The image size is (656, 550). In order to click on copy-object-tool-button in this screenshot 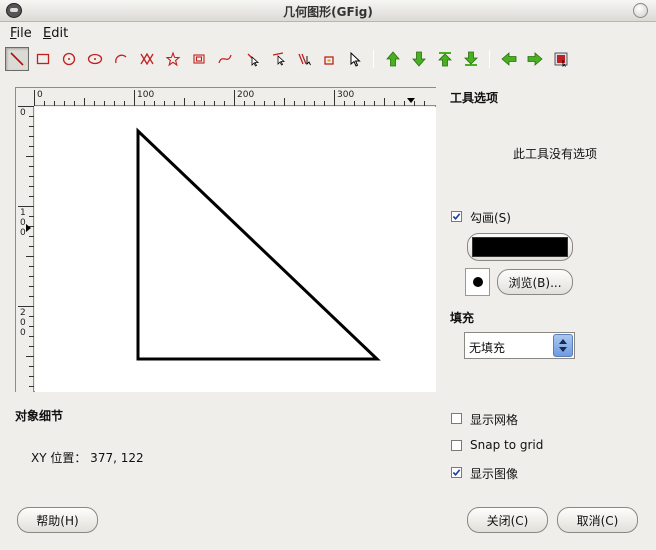, I will do `click(305, 59)`.